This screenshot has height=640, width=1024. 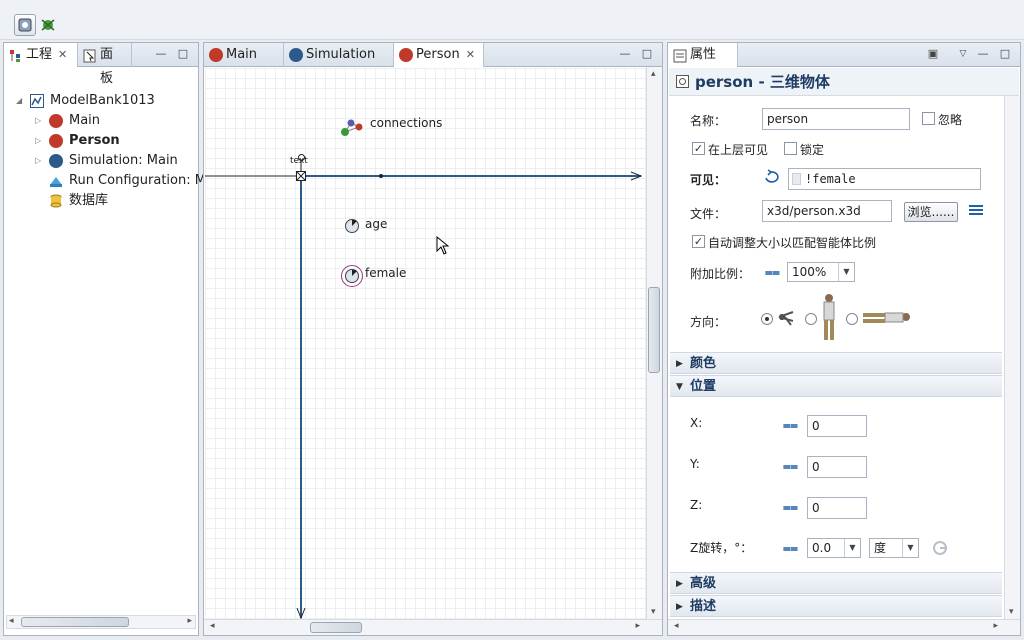 I want to click on ignore-checkbox, so click(x=928, y=118).